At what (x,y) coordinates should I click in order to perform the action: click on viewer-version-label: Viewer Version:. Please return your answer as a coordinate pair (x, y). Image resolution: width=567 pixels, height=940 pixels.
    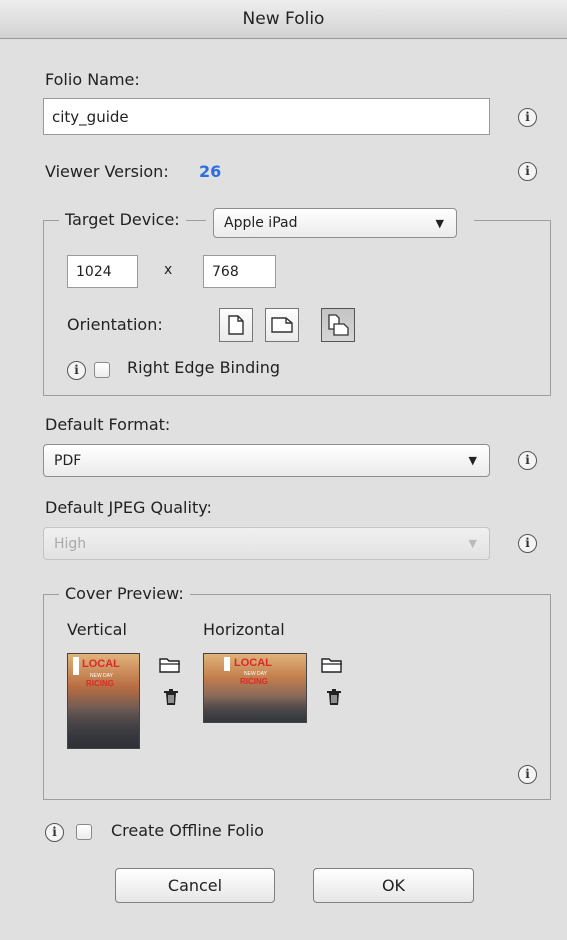
    Looking at the image, I should click on (107, 171).